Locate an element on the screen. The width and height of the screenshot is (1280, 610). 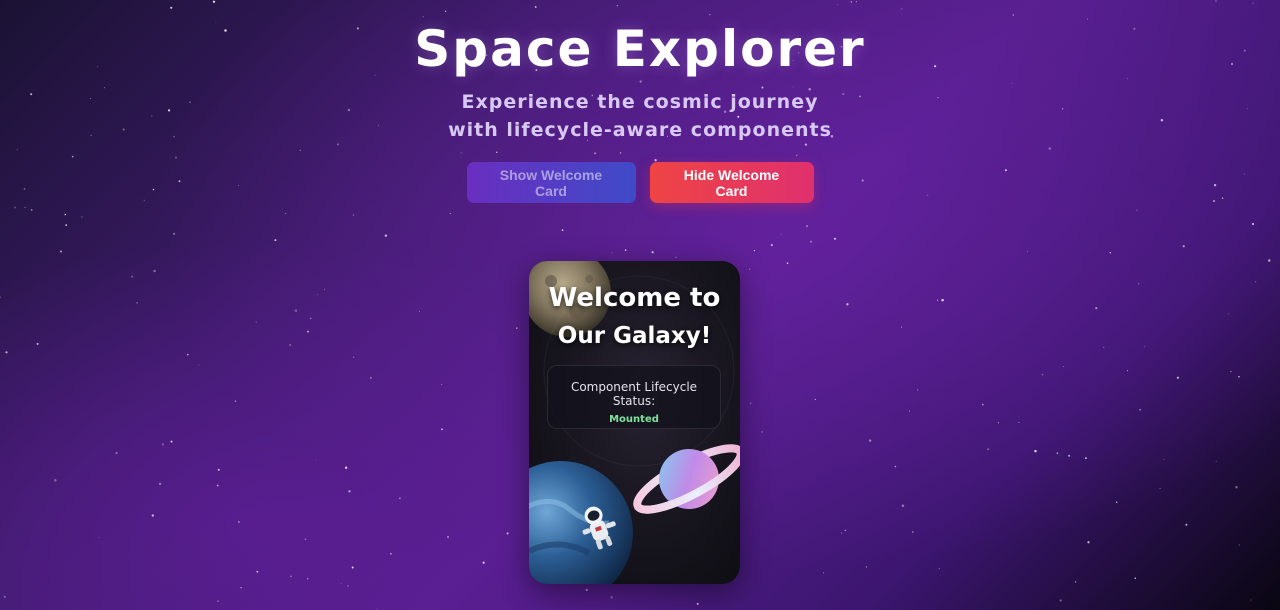
hide-welcome-card-button: Hide Welcome Card is located at coordinates (731, 182).